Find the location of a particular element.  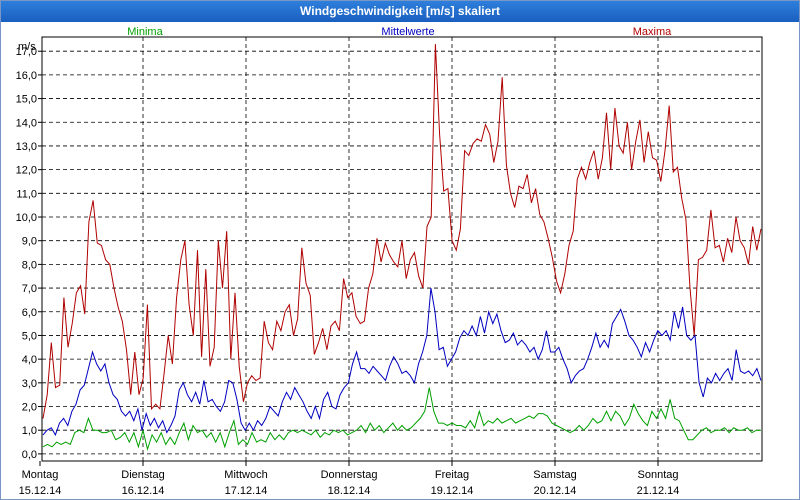

y-tick-label: 10,0 is located at coordinates (26, 218).